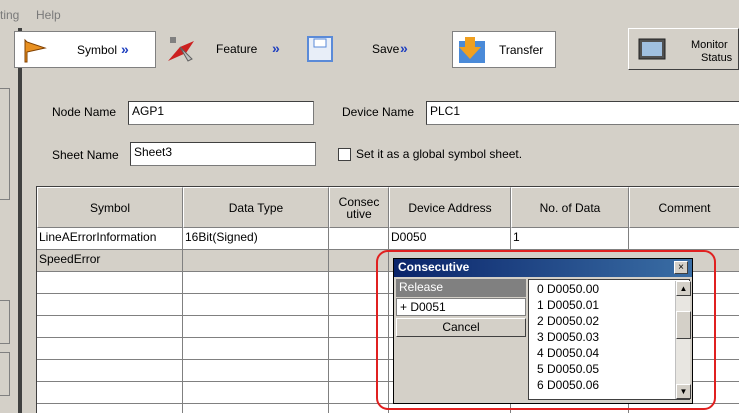  I want to click on cell-symbol: SpeedError, so click(110, 261).